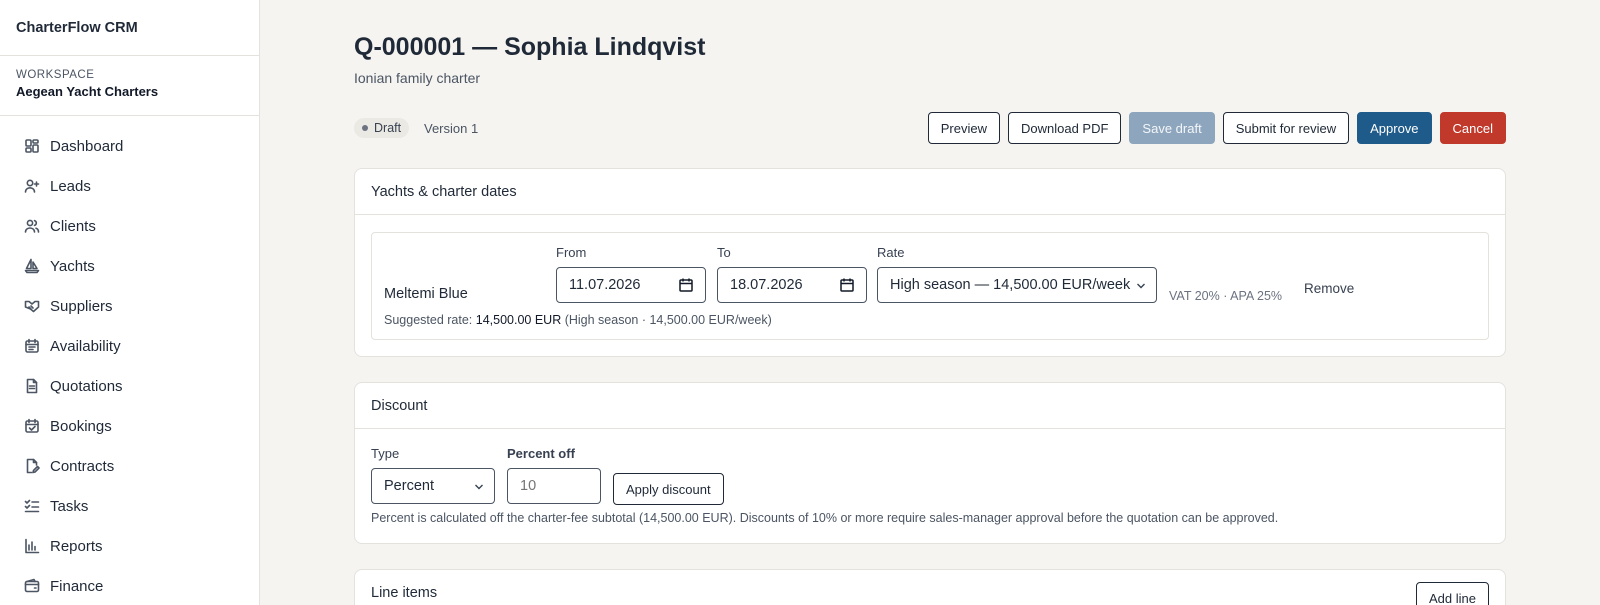 Image resolution: width=1600 pixels, height=605 pixels. What do you see at coordinates (129, 186) in the screenshot?
I see `sidebar-item-leads: Leads` at bounding box center [129, 186].